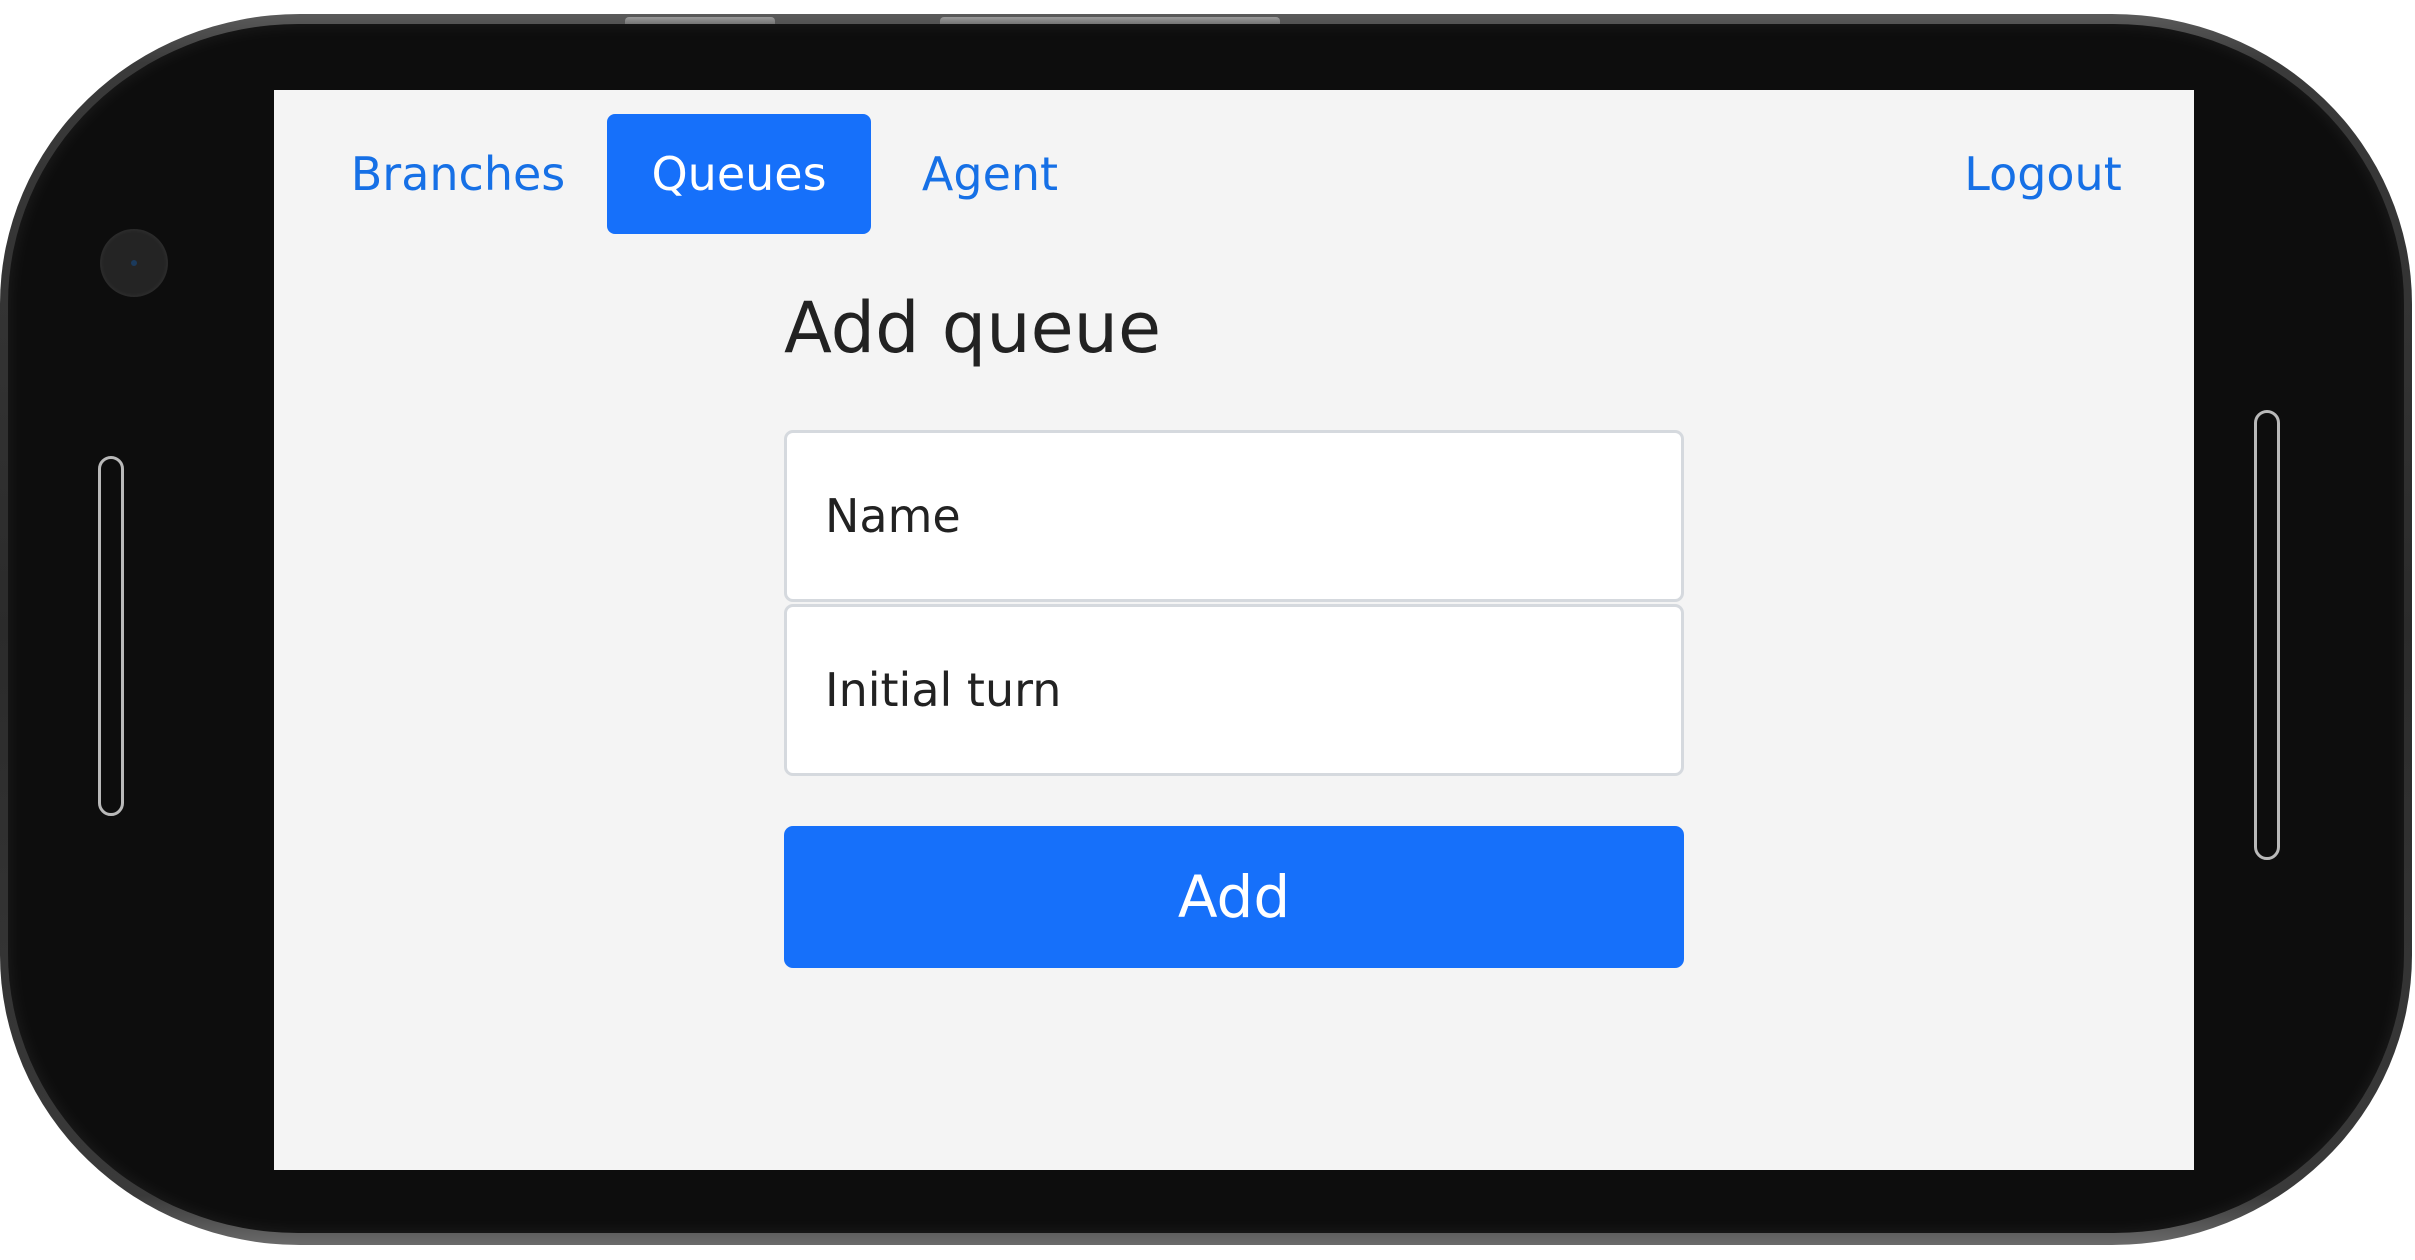  What do you see at coordinates (739, 174) in the screenshot?
I see `nav-link-queues: Queues` at bounding box center [739, 174].